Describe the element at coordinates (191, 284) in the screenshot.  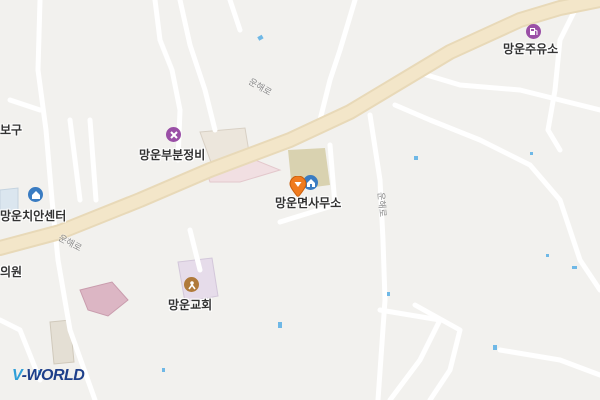
I see `church-icon` at that location.